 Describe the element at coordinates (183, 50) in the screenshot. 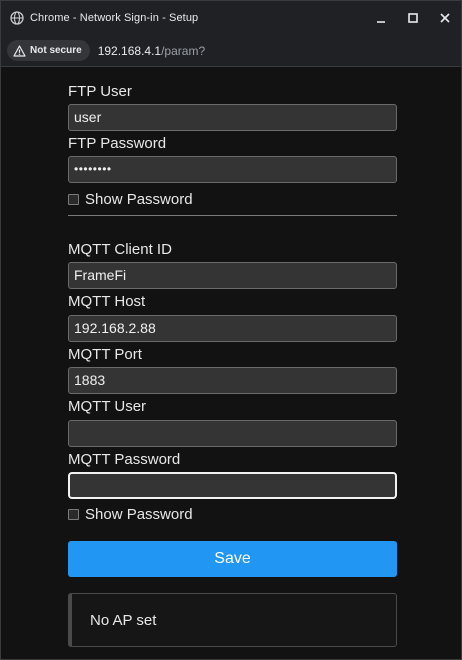

I see `url-path: /param?` at that location.